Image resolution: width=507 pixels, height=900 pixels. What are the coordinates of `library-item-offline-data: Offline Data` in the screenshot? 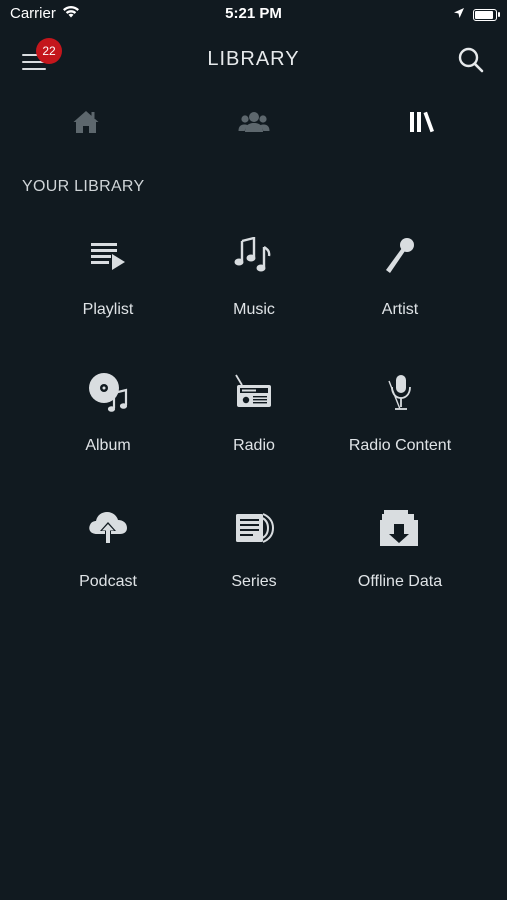 It's located at (400, 546).